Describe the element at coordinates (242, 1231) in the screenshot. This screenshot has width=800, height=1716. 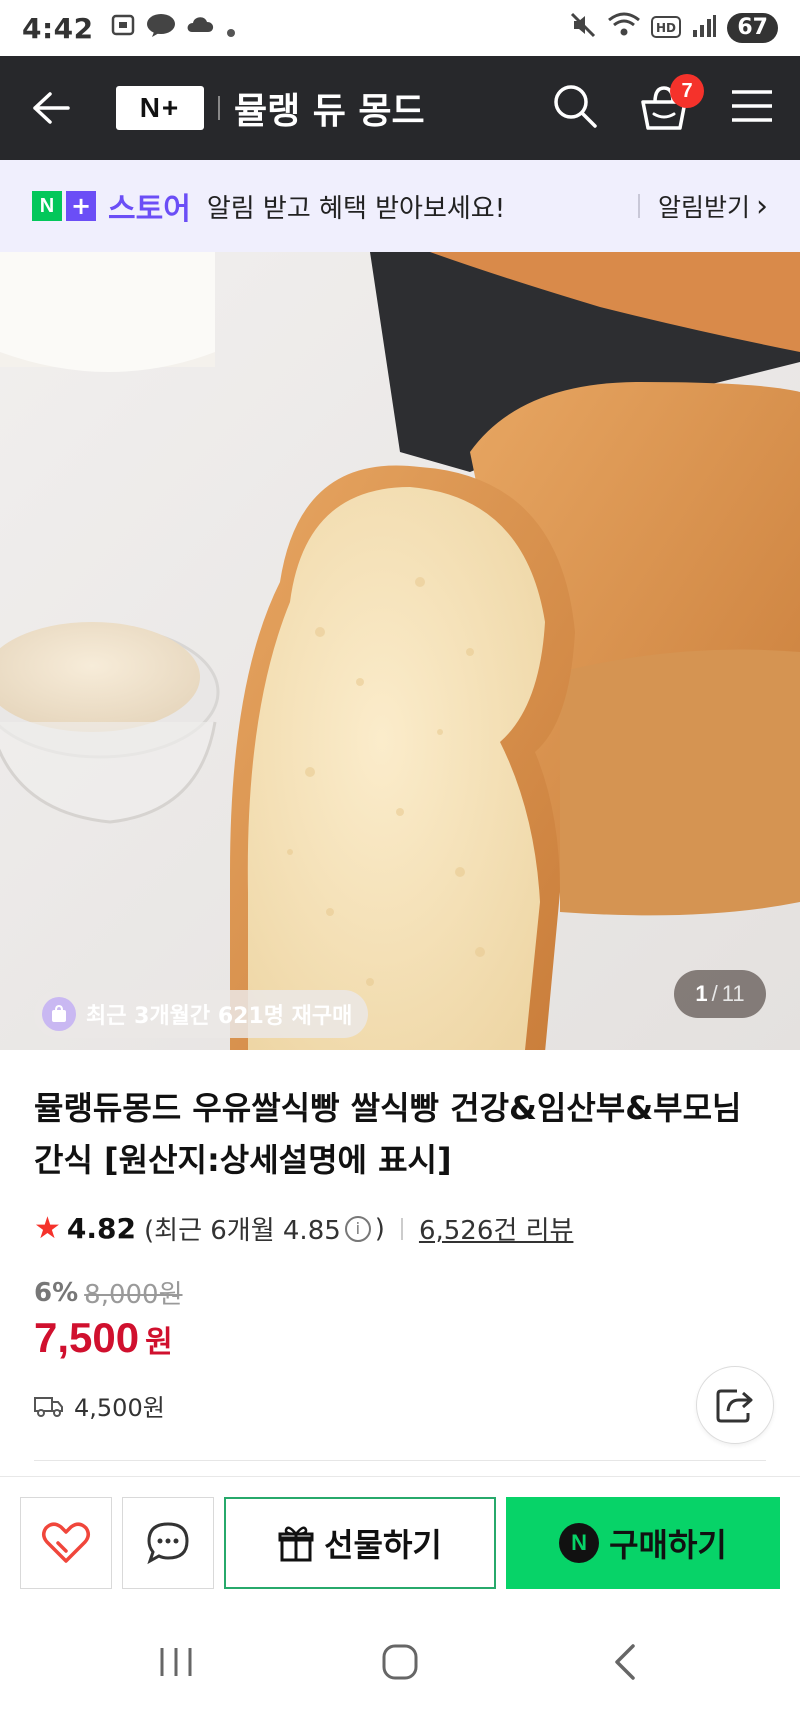
I see `recent-rating-prefix: (최근 6개월 4.85` at that location.